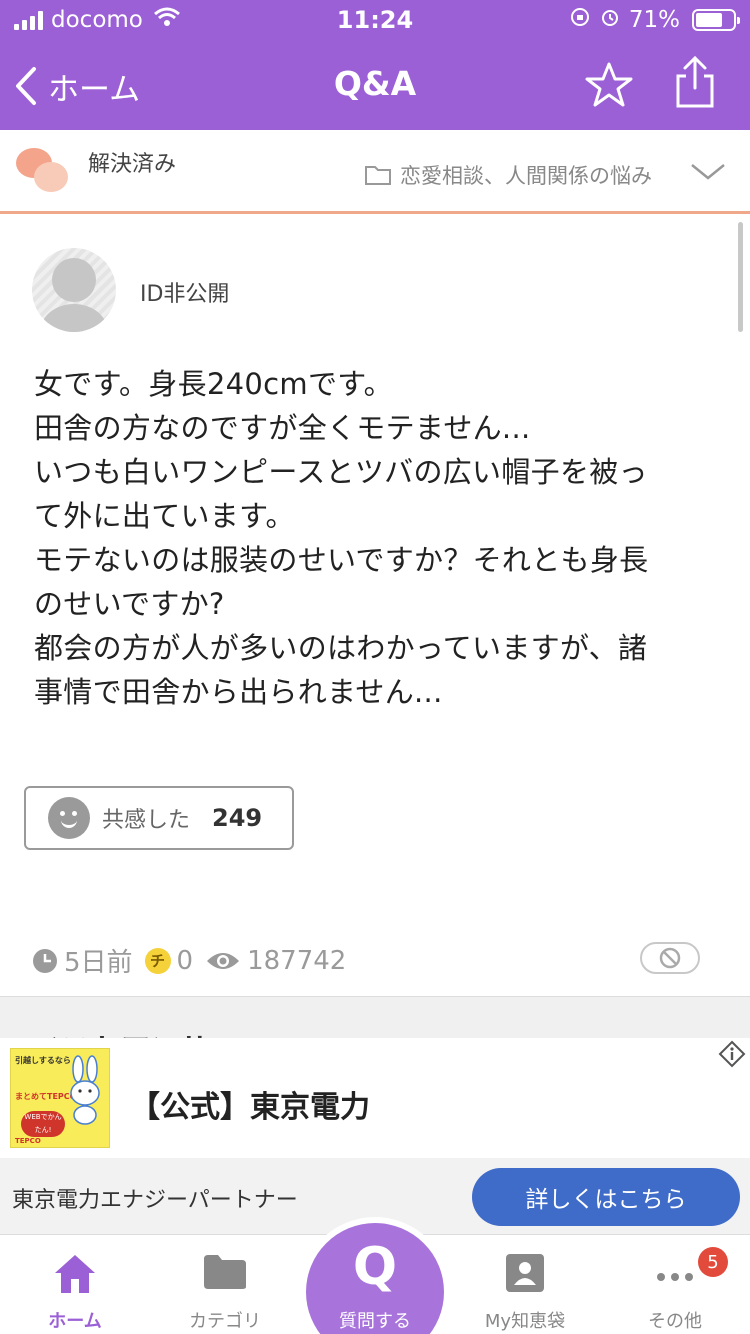 The image size is (750, 1334). What do you see at coordinates (185, 294) in the screenshot?
I see `user-id: ID非公開` at bounding box center [185, 294].